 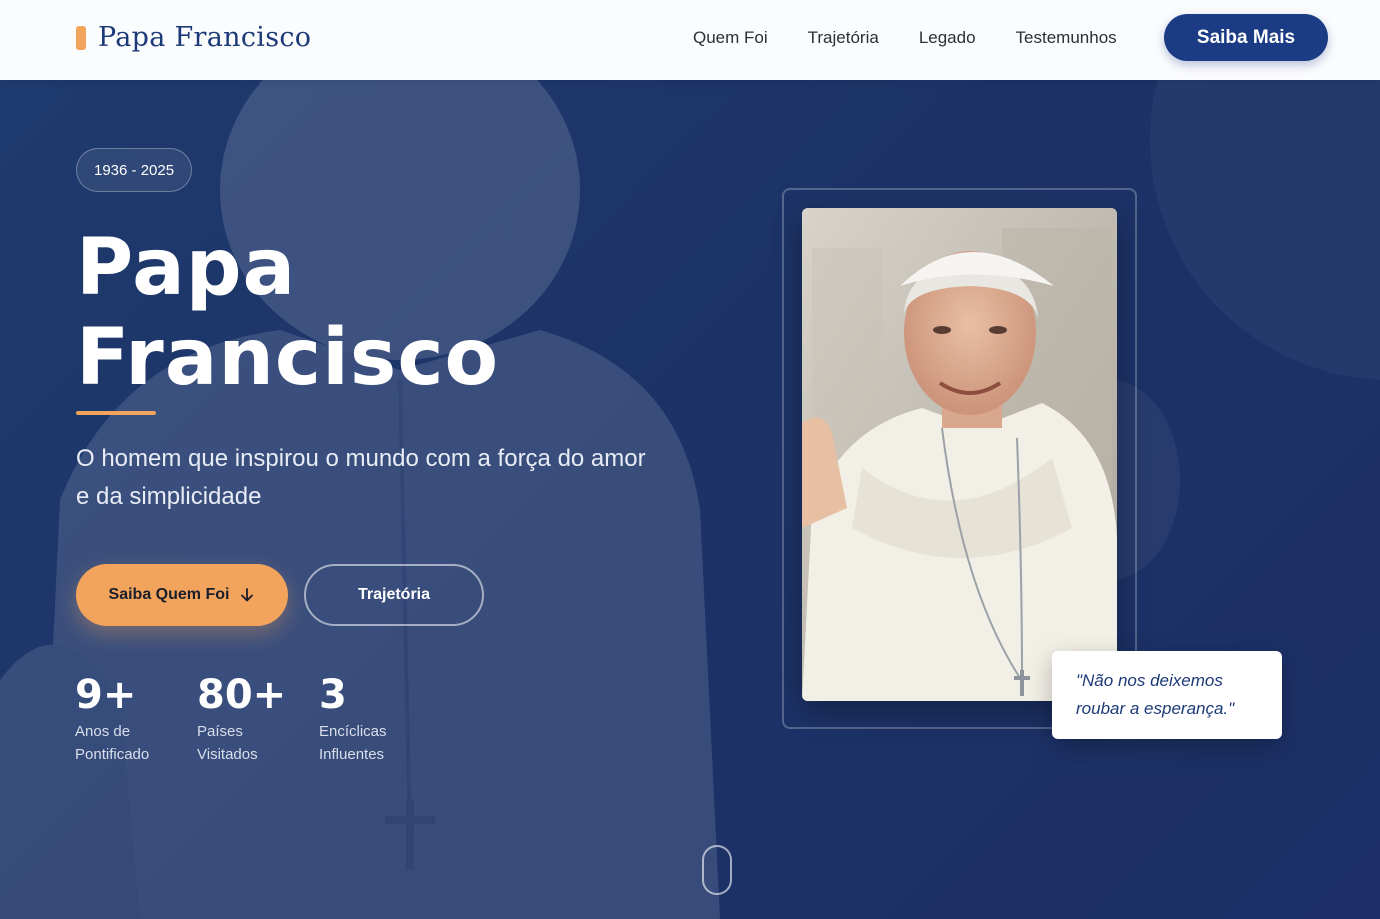 What do you see at coordinates (247, 595) in the screenshot?
I see `arrow-down-icon` at bounding box center [247, 595].